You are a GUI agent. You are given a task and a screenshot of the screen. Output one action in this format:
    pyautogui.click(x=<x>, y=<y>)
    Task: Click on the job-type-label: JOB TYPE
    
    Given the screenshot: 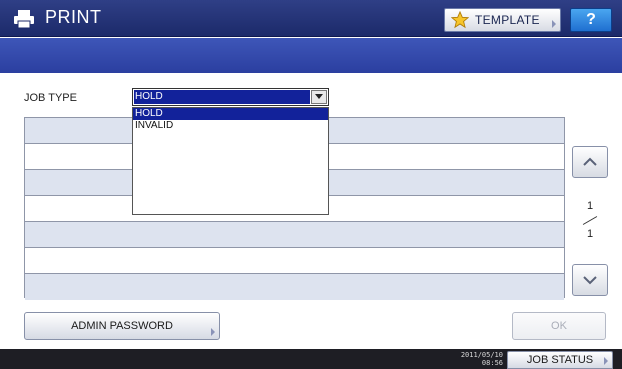 What is the action you would take?
    pyautogui.click(x=50, y=98)
    